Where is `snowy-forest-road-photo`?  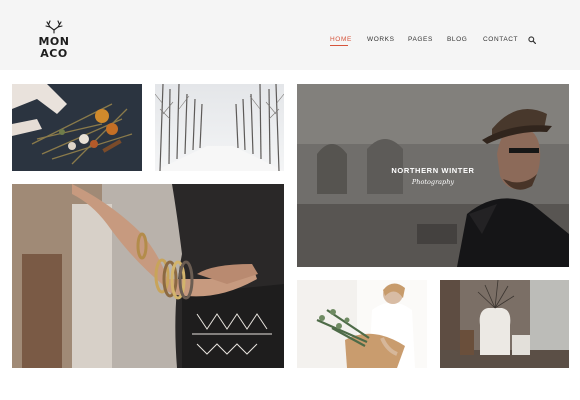
snowy-forest-road-photo is located at coordinates (219, 127).